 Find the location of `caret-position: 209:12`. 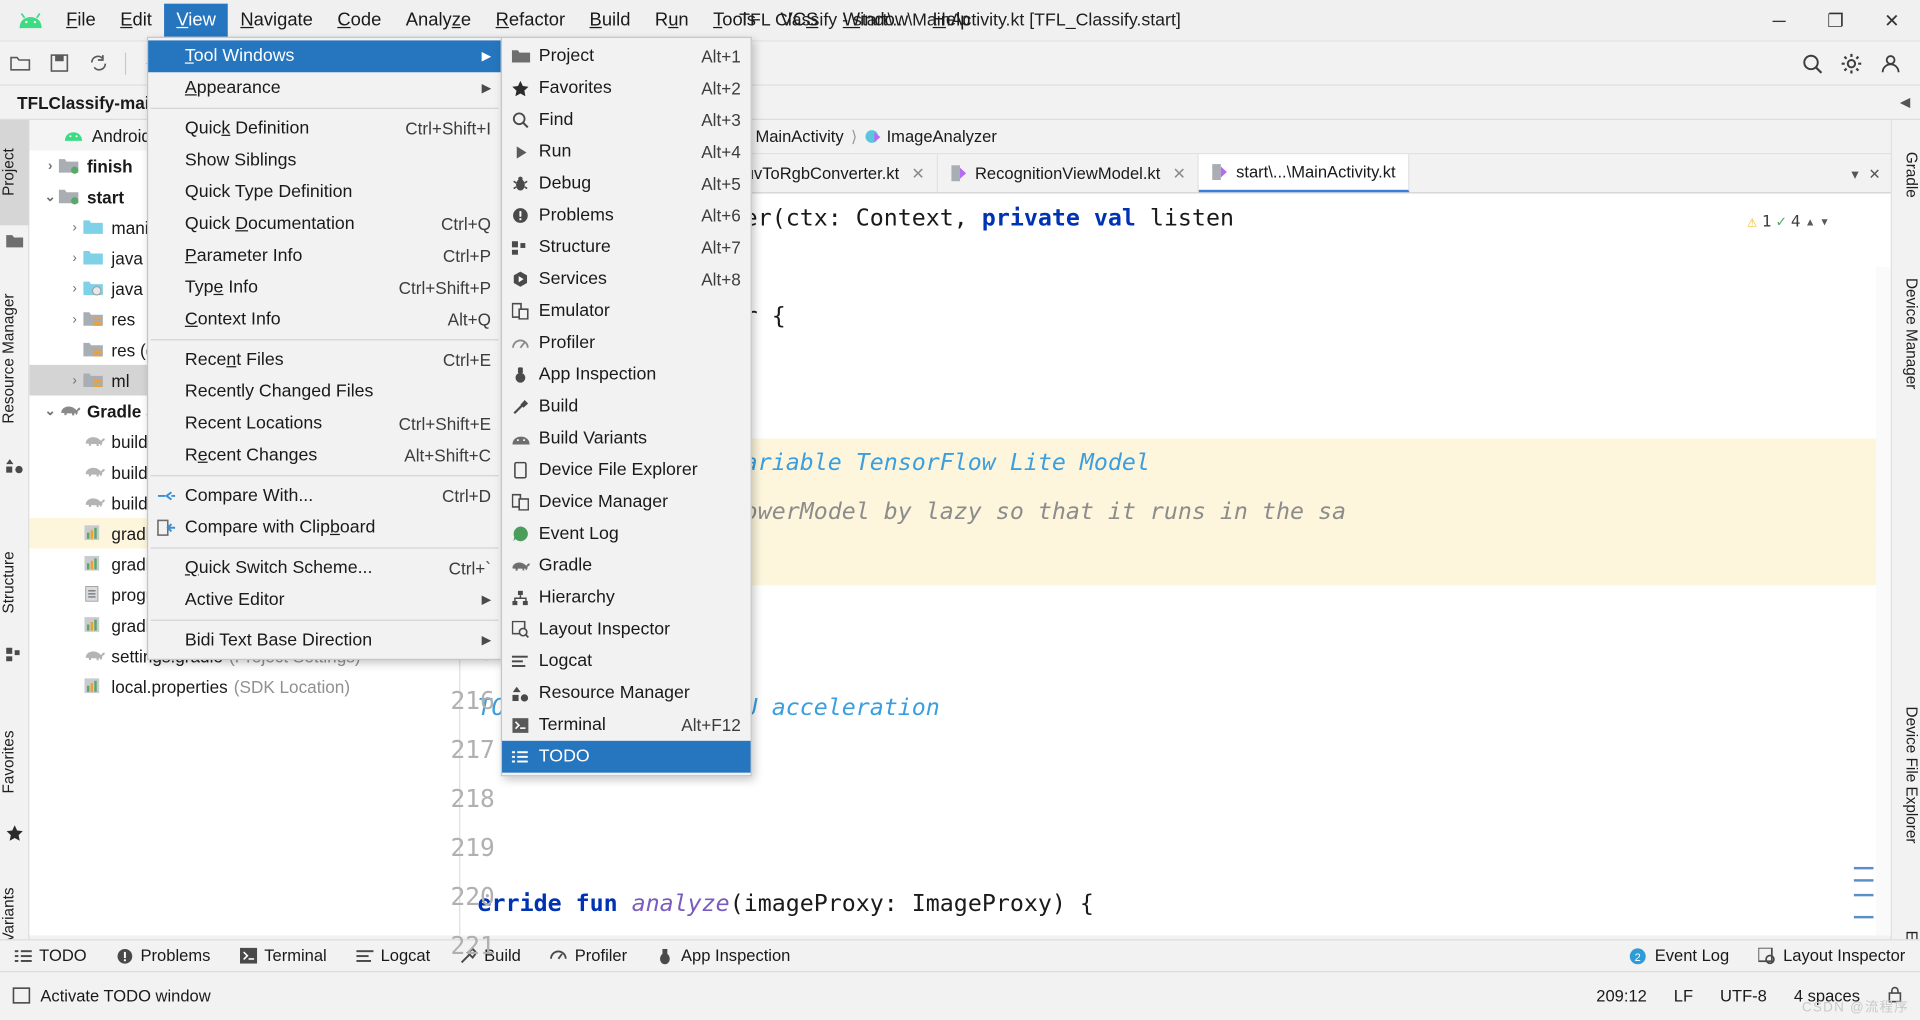

caret-position: 209:12 is located at coordinates (1621, 996).